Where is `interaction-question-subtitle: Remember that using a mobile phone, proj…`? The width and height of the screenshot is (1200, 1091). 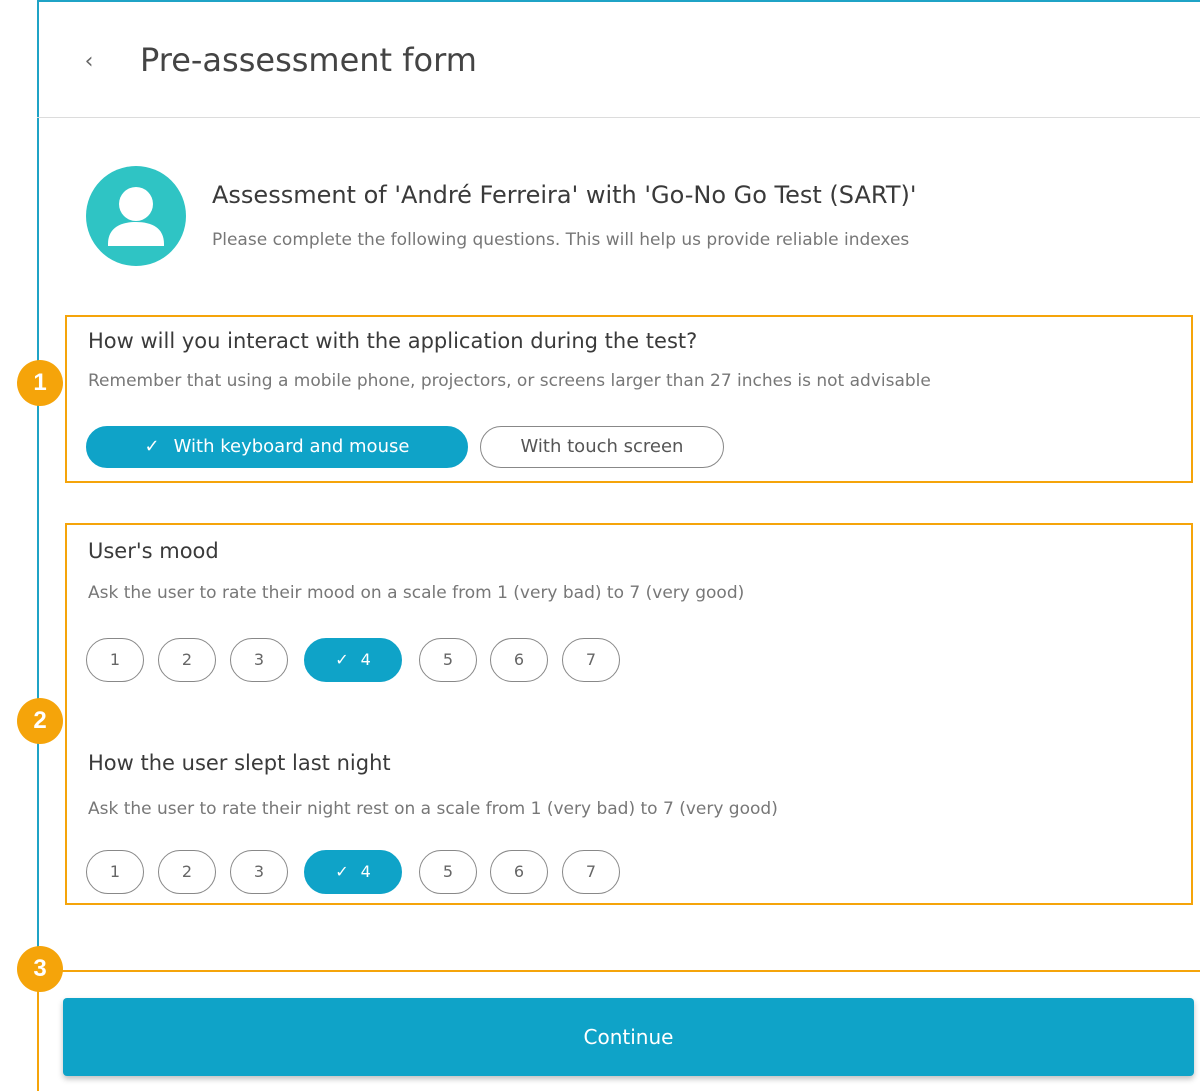 interaction-question-subtitle: Remember that using a mobile phone, proj… is located at coordinates (509, 381).